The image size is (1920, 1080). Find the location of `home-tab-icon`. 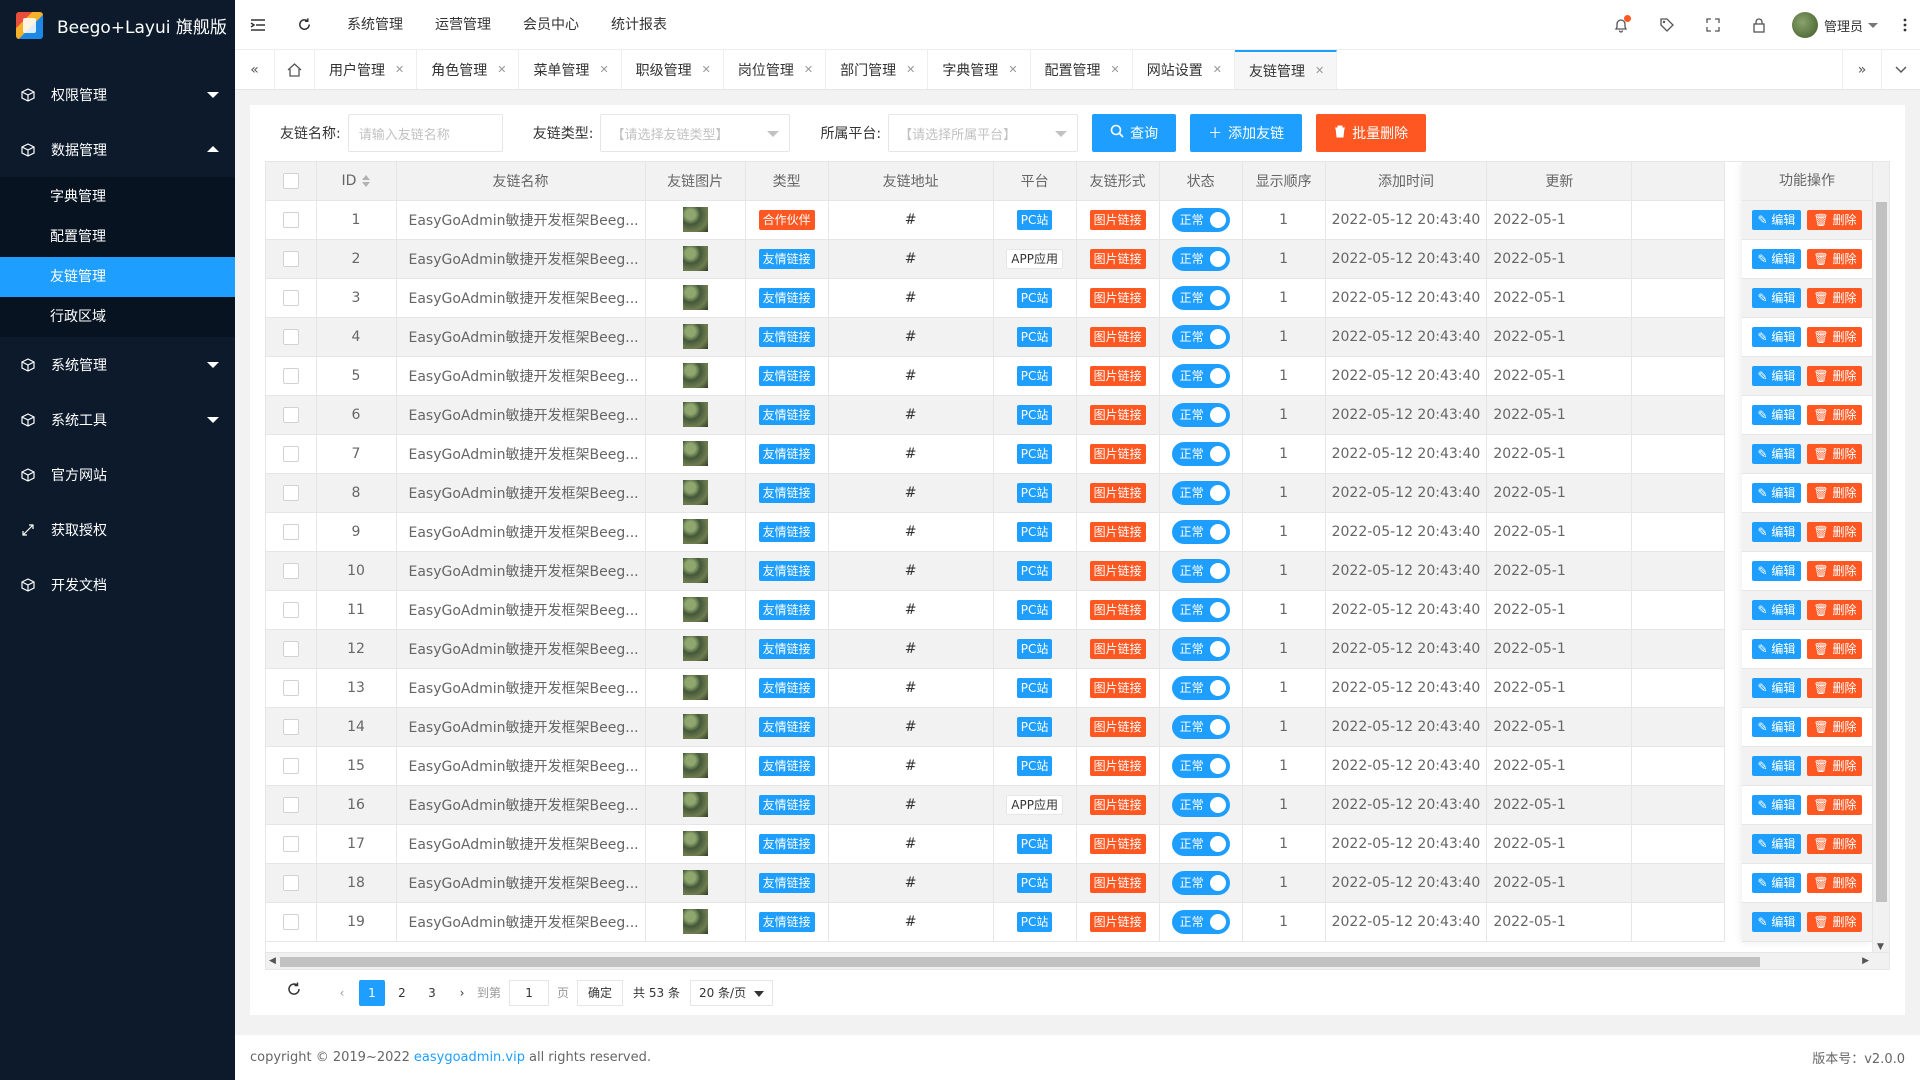

home-tab-icon is located at coordinates (295, 69).